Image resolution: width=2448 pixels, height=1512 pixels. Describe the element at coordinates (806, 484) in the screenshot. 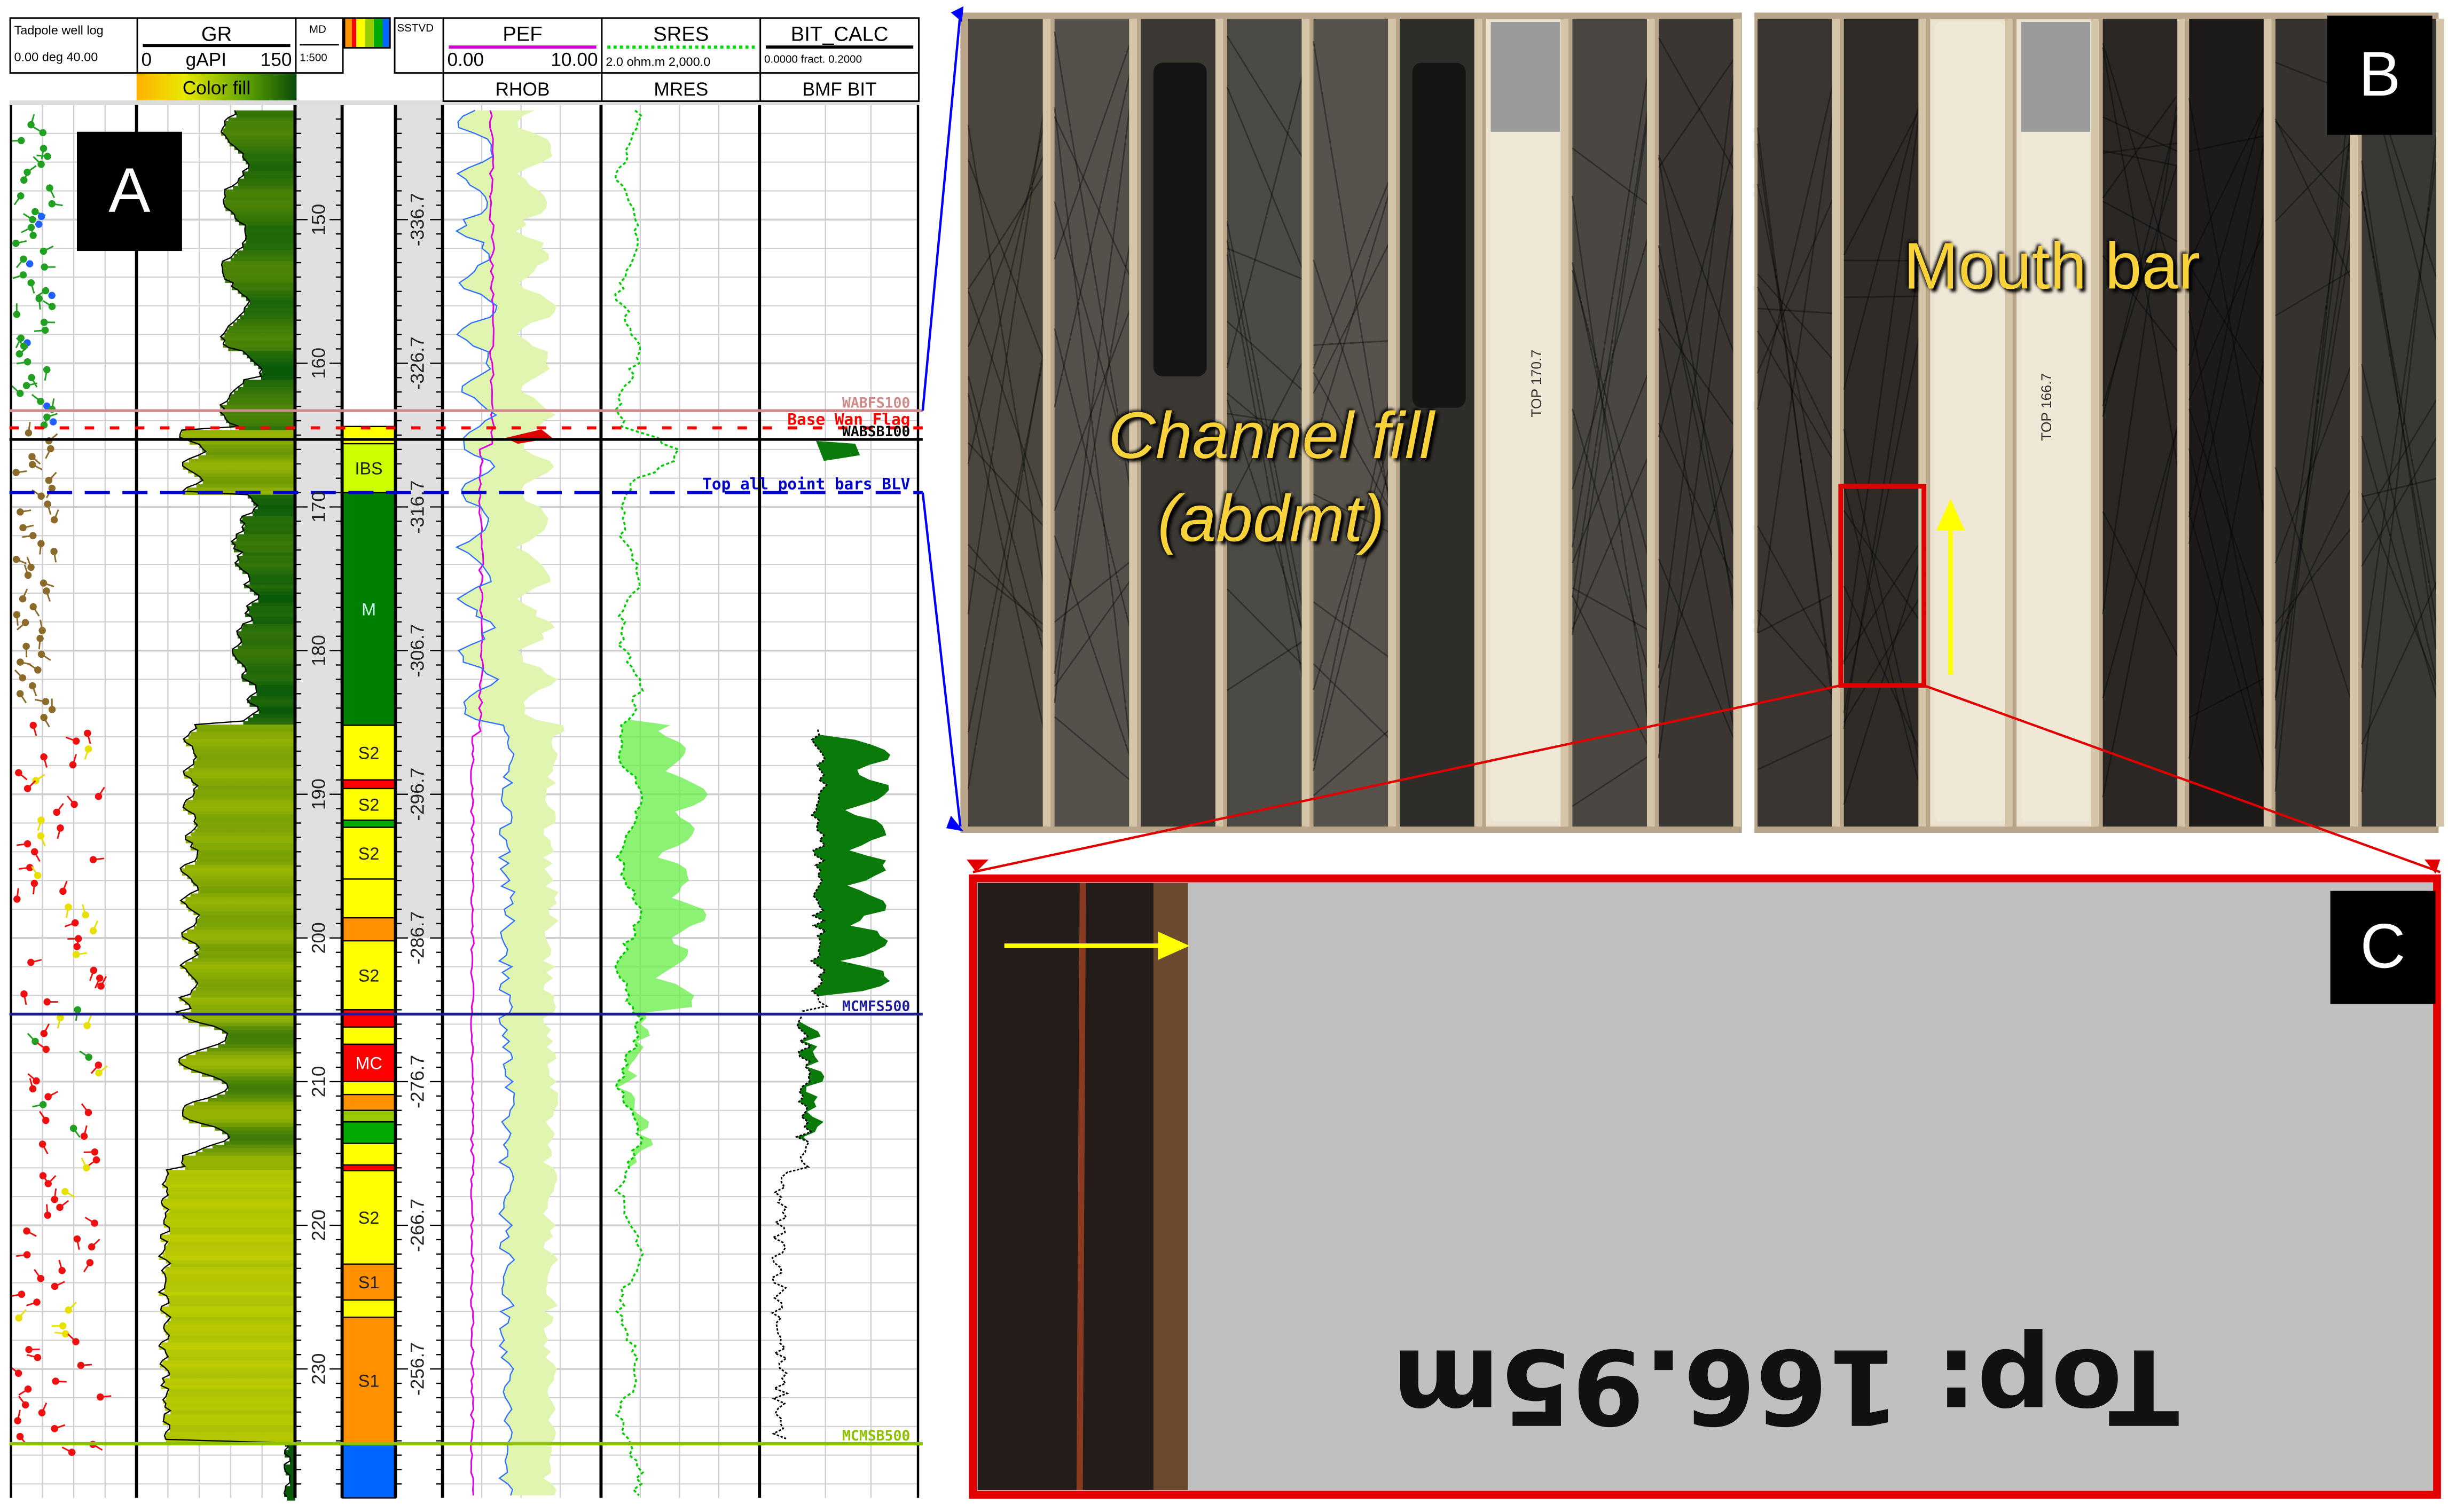

I see `marker-label: Top all point bars BLV` at that location.